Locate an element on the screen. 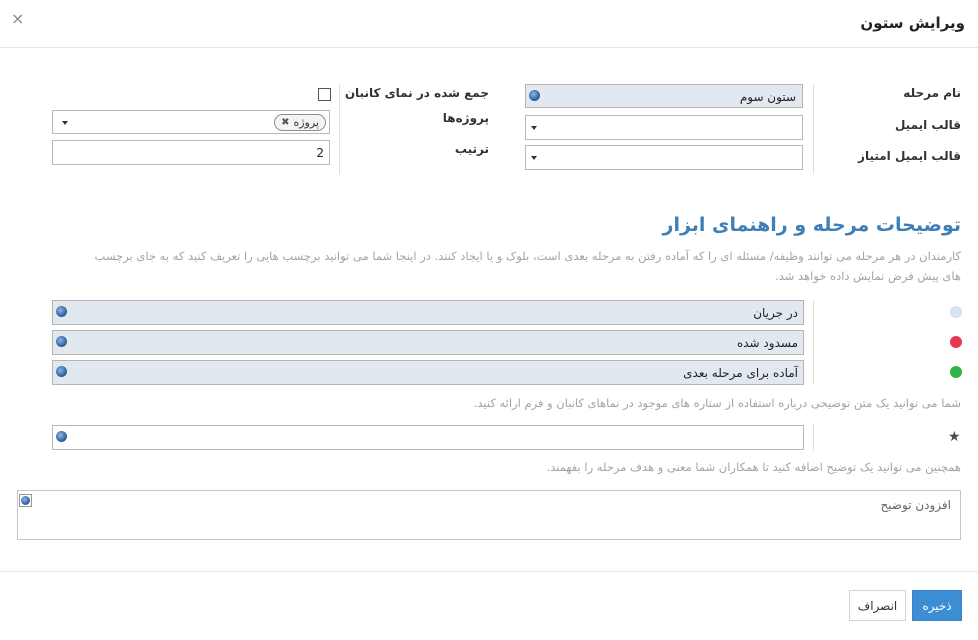 The width and height of the screenshot is (978, 640). legend-done-value: آماده برای مرحله بعدی is located at coordinates (740, 373).